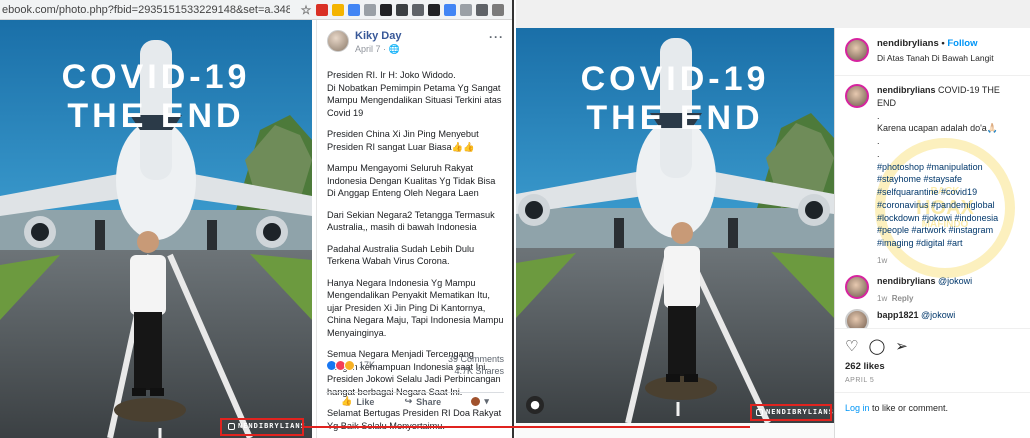 This screenshot has width=1030, height=438. What do you see at coordinates (906, 90) in the screenshot?
I see `caption-username: nendibrylians` at bounding box center [906, 90].